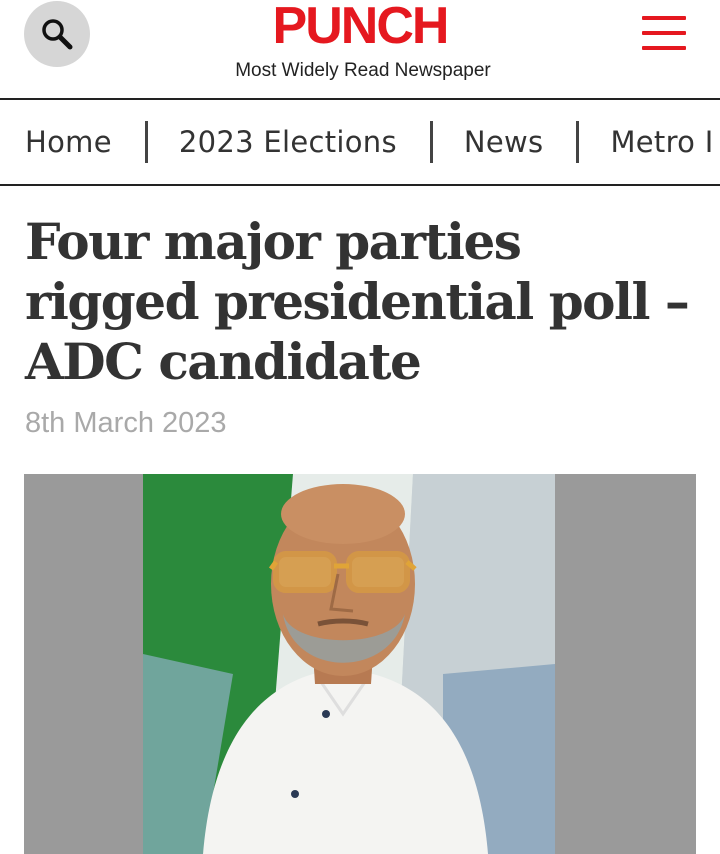 The image size is (720, 854). I want to click on nav-item-home: Home, so click(68, 142).